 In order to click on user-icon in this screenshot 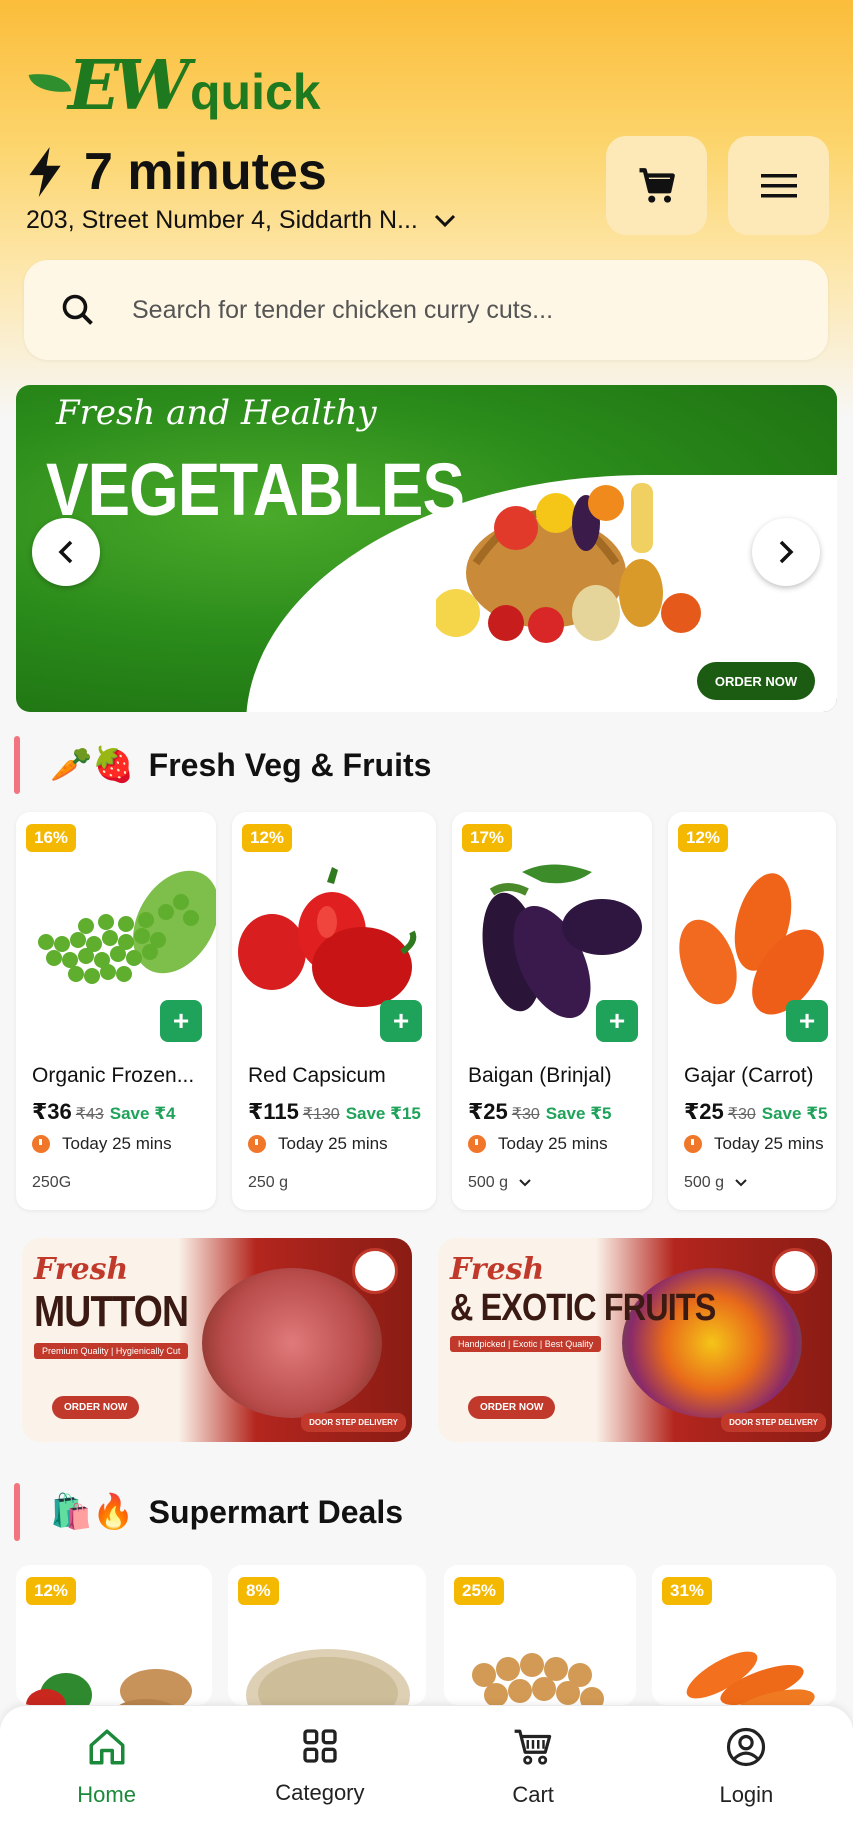, I will do `click(746, 1747)`.